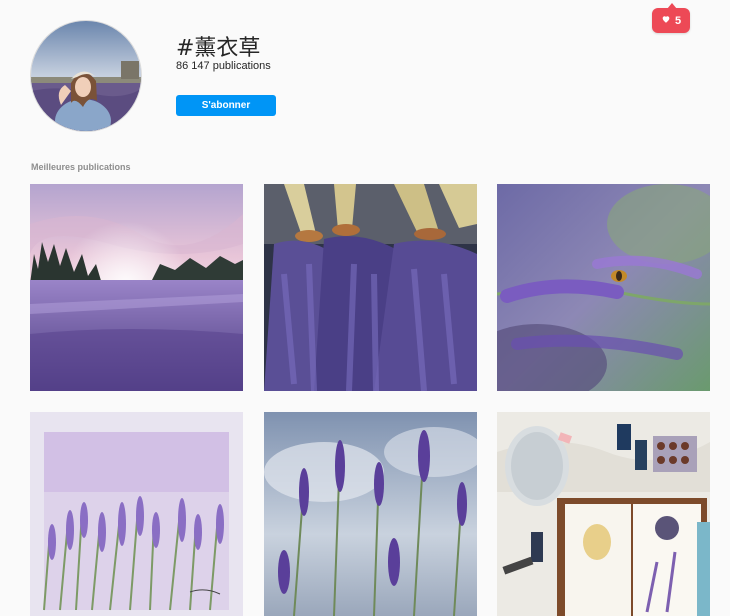 The height and width of the screenshot is (616, 730). I want to click on post-tile-lavender-bundles, so click(370, 287).